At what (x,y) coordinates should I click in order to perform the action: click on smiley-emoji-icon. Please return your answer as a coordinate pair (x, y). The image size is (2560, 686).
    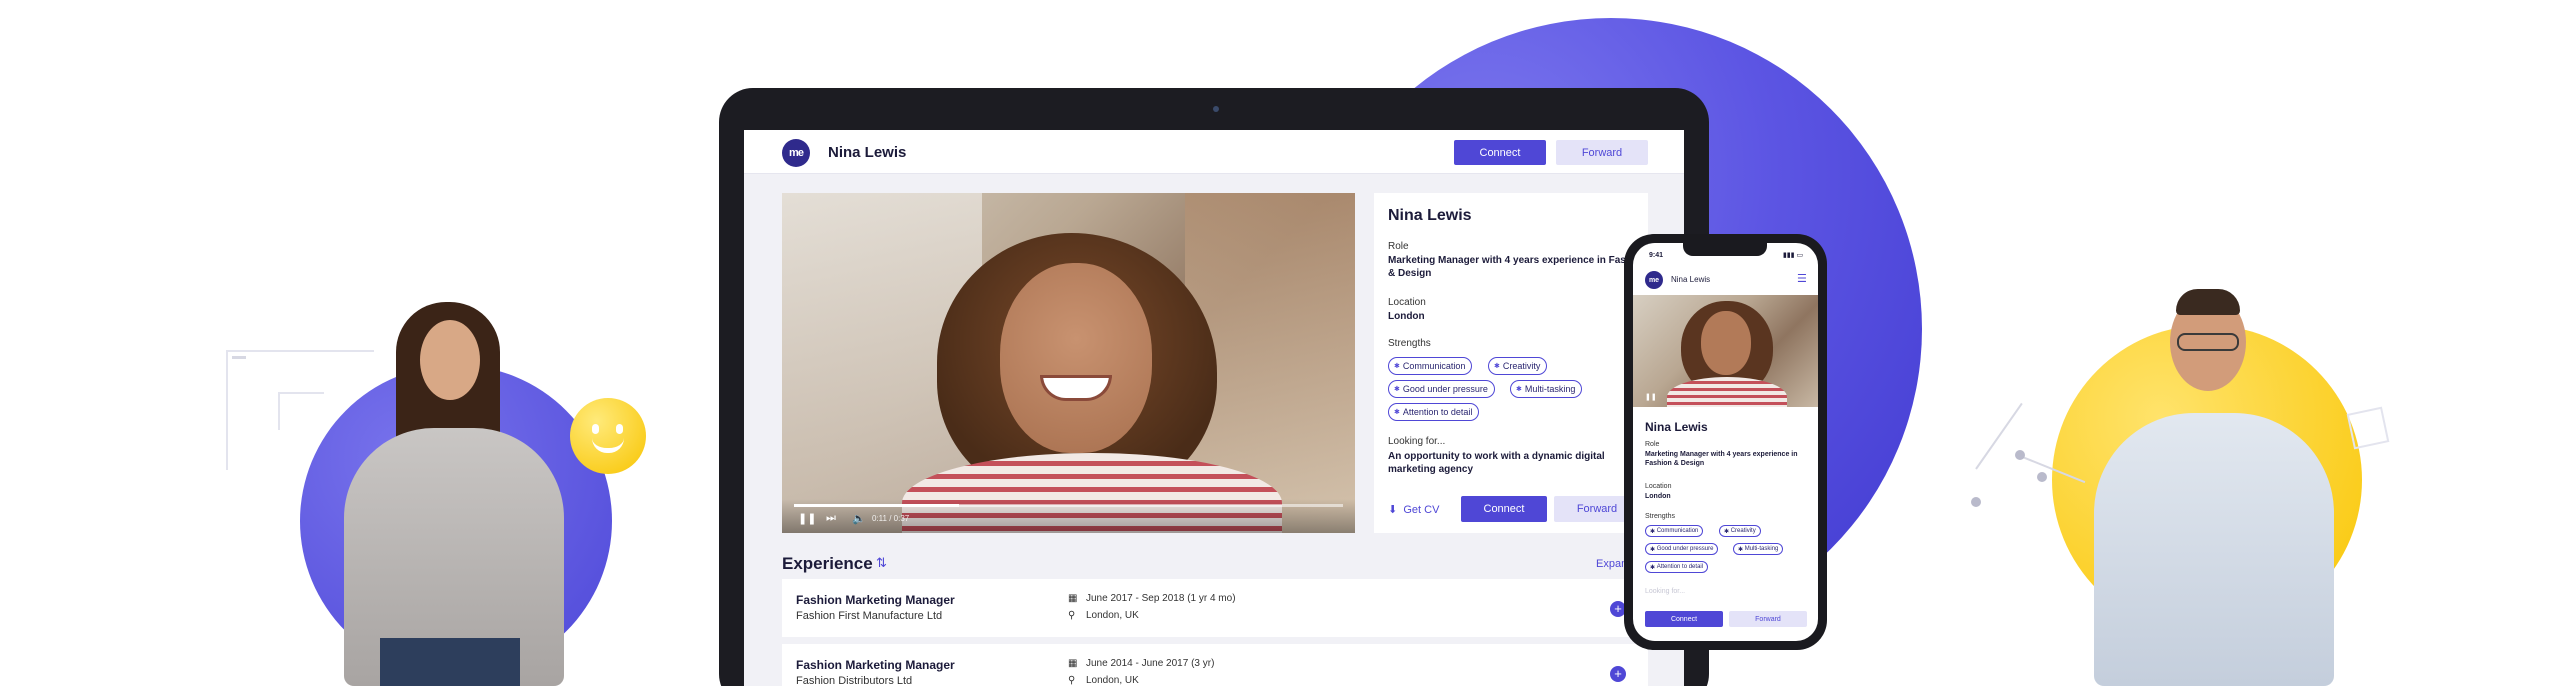
    Looking at the image, I should click on (608, 436).